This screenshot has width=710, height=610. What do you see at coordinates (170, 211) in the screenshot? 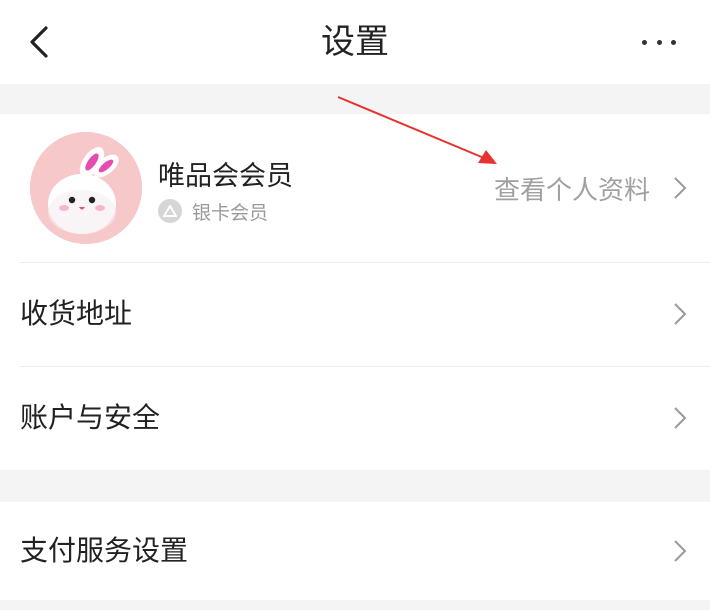
I see `member-tier-icon` at bounding box center [170, 211].